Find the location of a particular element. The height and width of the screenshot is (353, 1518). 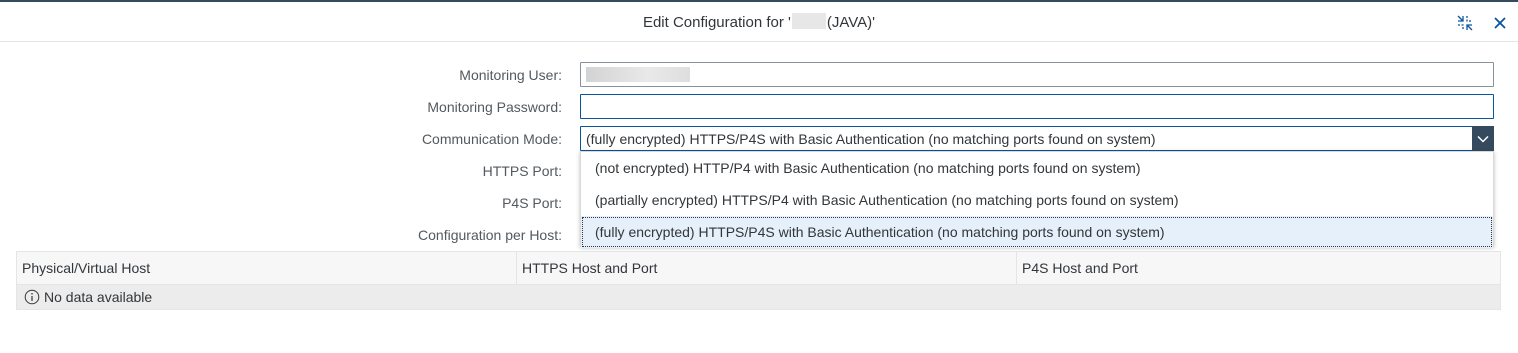

dialog-title-prefix: Edit Configuration for ' is located at coordinates (716, 22).